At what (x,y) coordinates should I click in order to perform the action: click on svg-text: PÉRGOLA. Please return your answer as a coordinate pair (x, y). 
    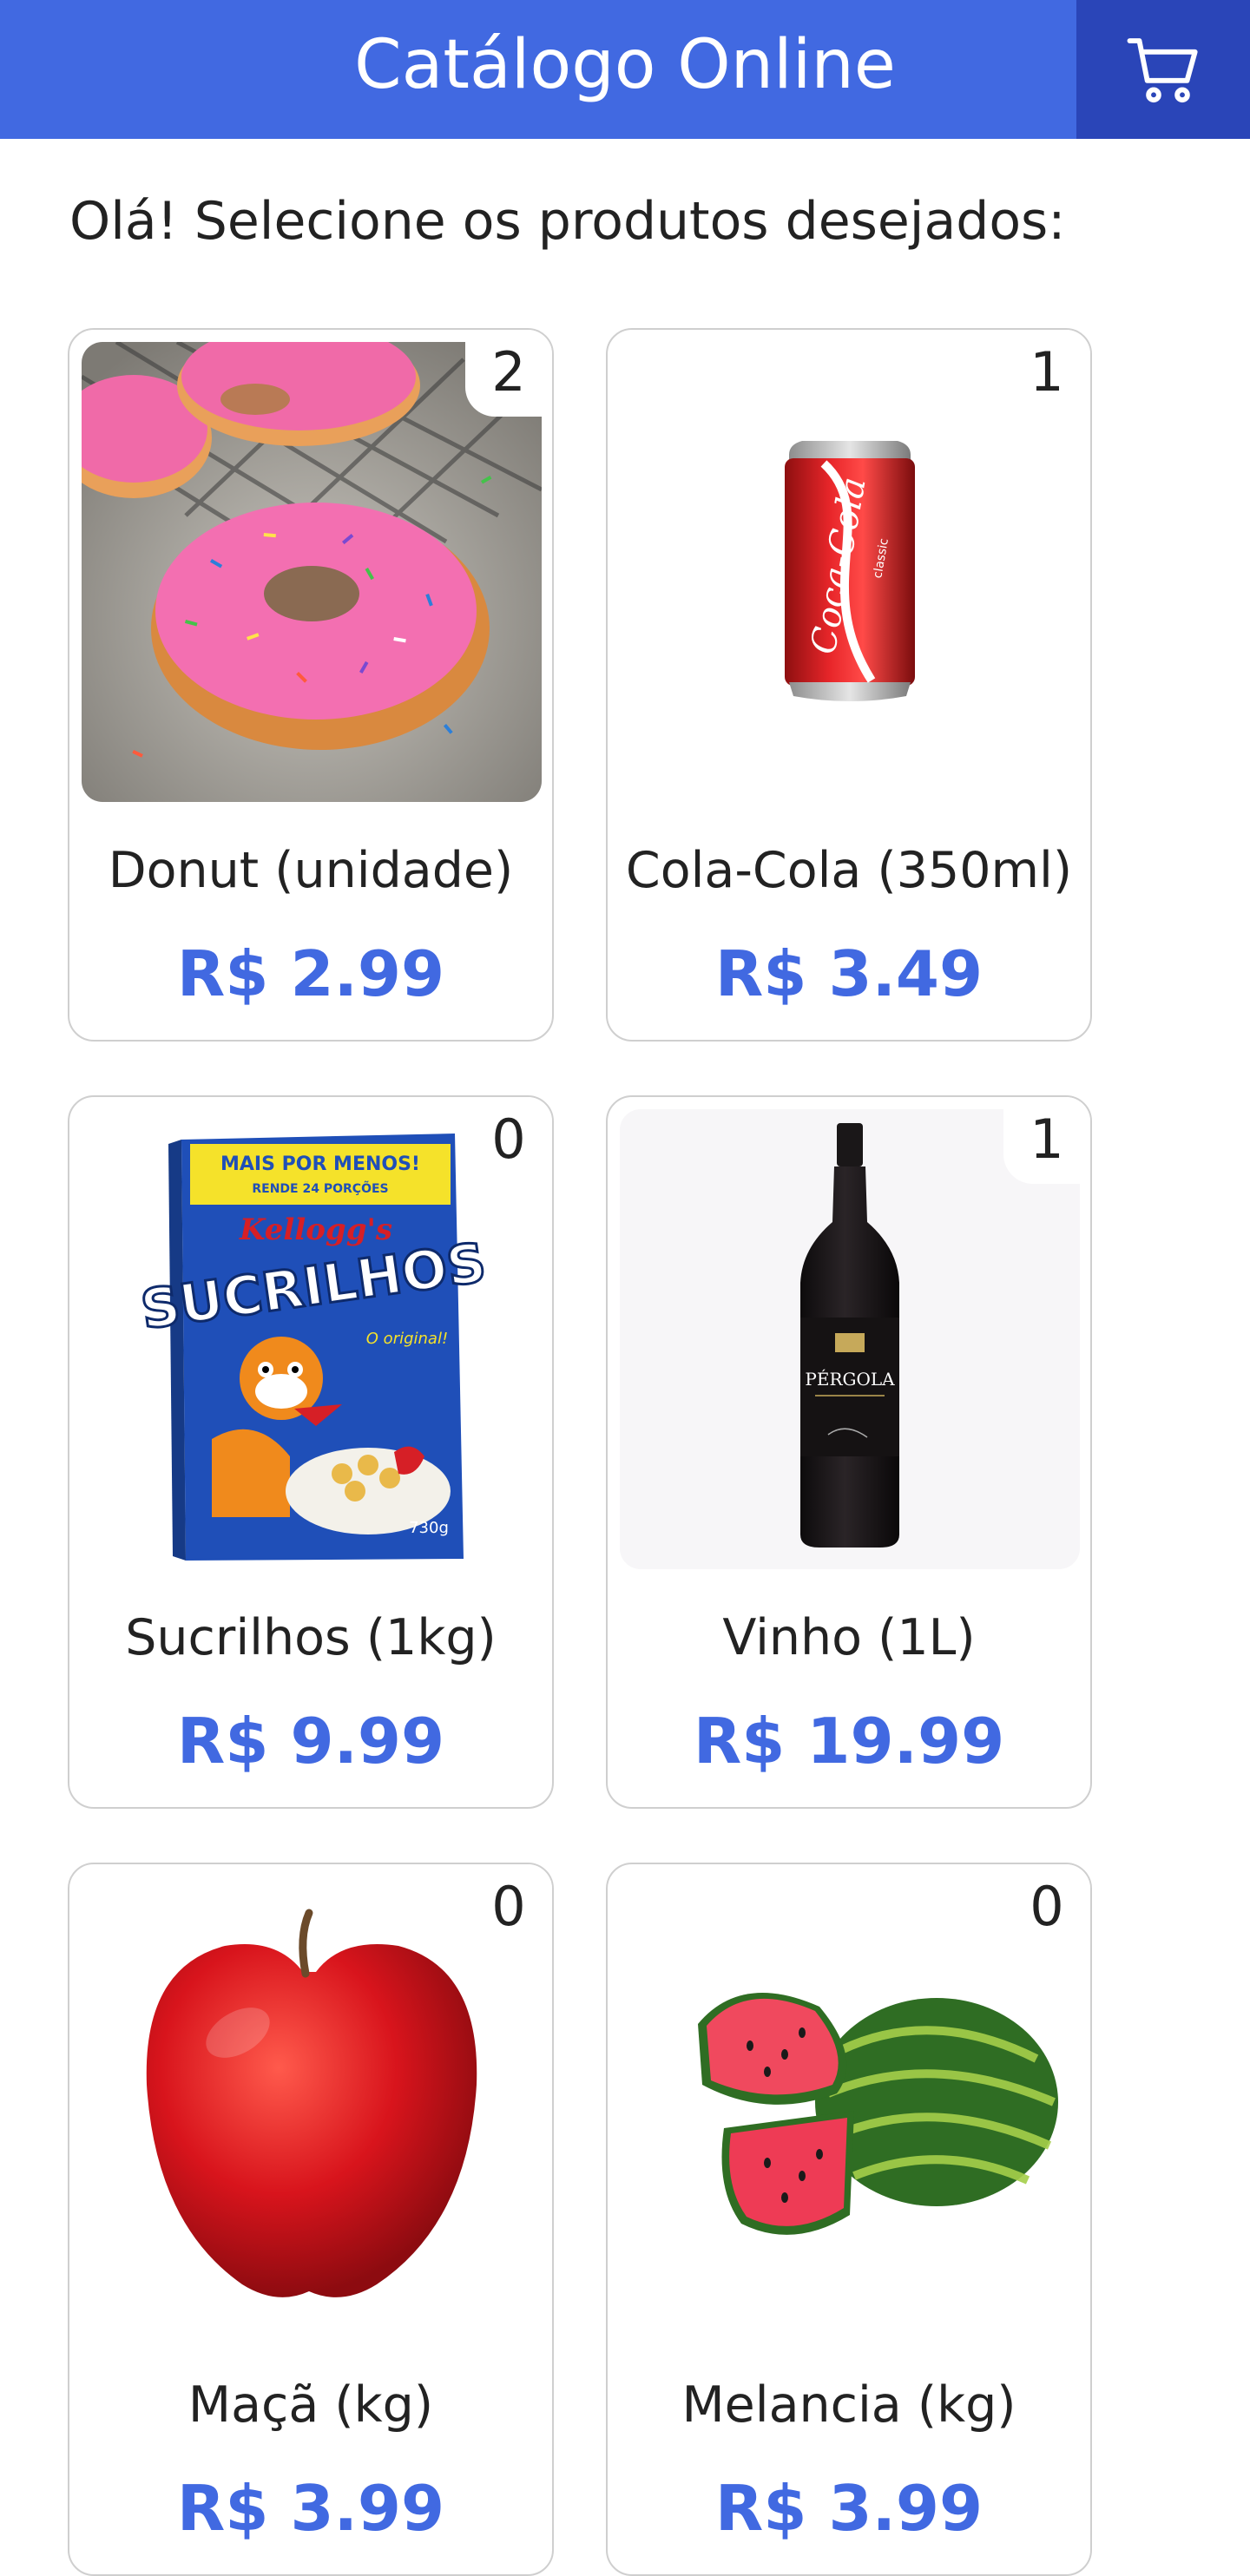
    Looking at the image, I should click on (850, 1379).